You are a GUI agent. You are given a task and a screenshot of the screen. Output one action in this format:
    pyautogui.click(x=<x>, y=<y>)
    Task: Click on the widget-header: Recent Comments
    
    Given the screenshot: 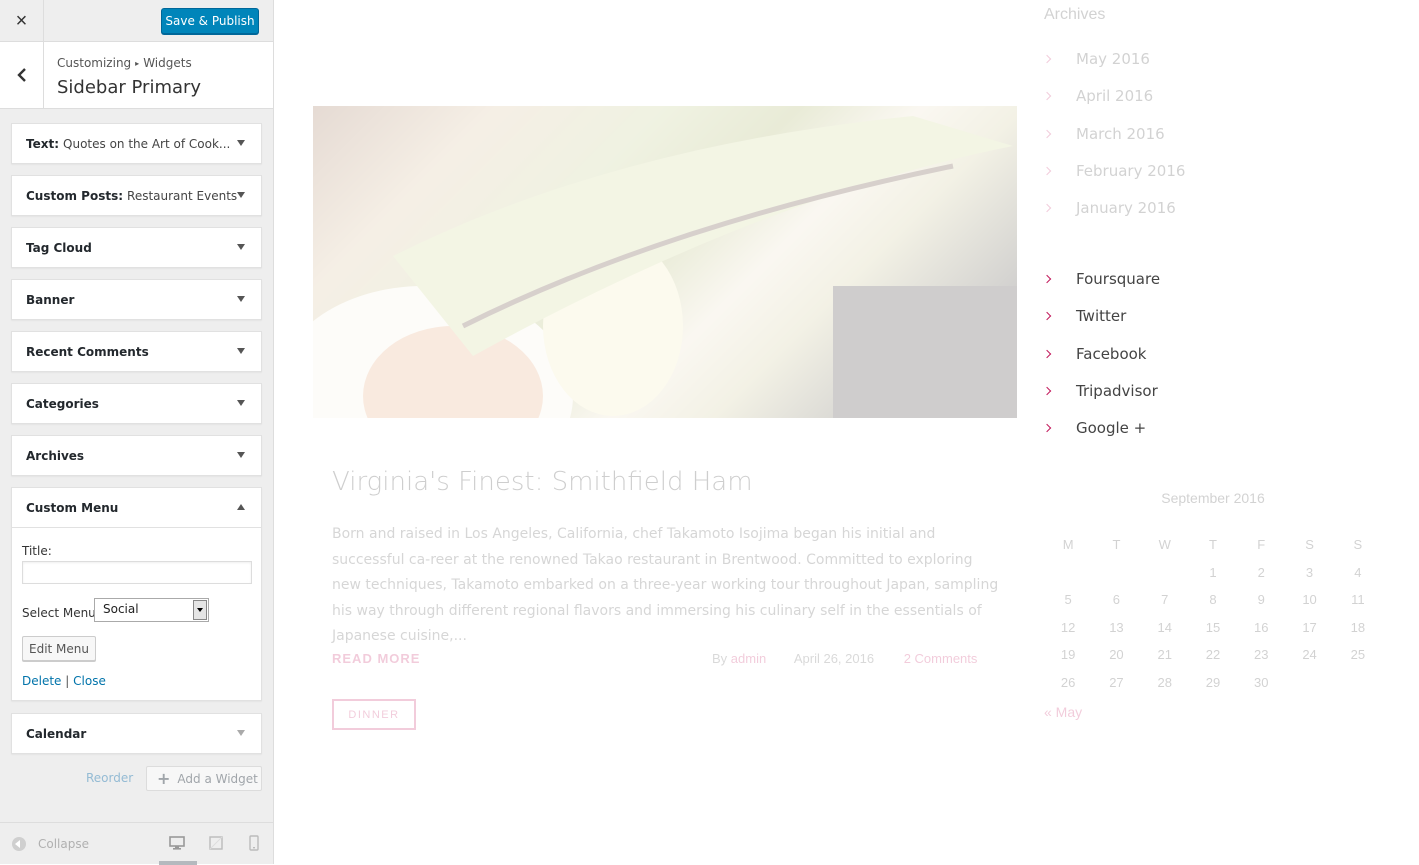 What is the action you would take?
    pyautogui.click(x=136, y=351)
    